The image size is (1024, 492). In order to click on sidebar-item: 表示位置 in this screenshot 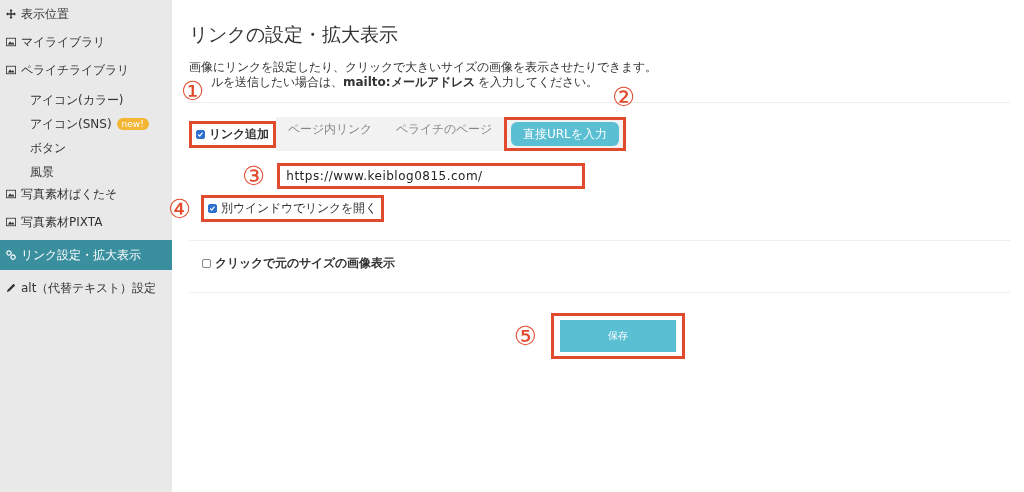, I will do `click(86, 14)`.